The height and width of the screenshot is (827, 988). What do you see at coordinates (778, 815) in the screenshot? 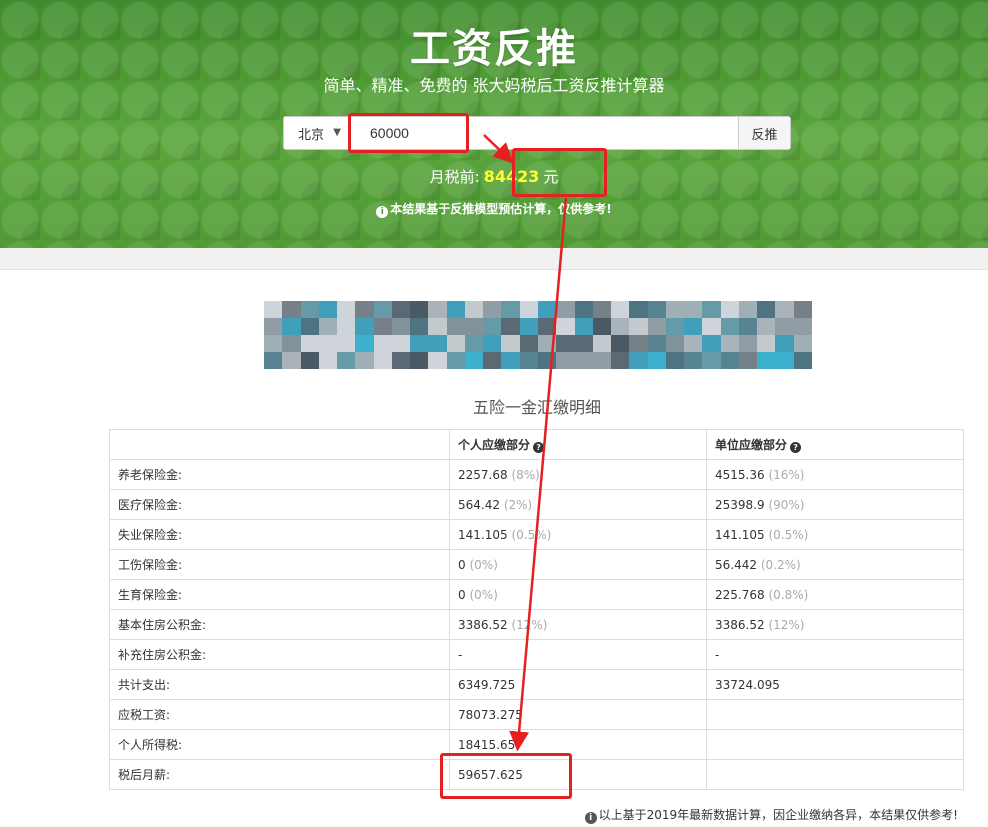
I see `footer-note-text: 以上基于2019年最新数据计算，因企业缴纳各异，本结果仅供参考!` at bounding box center [778, 815].